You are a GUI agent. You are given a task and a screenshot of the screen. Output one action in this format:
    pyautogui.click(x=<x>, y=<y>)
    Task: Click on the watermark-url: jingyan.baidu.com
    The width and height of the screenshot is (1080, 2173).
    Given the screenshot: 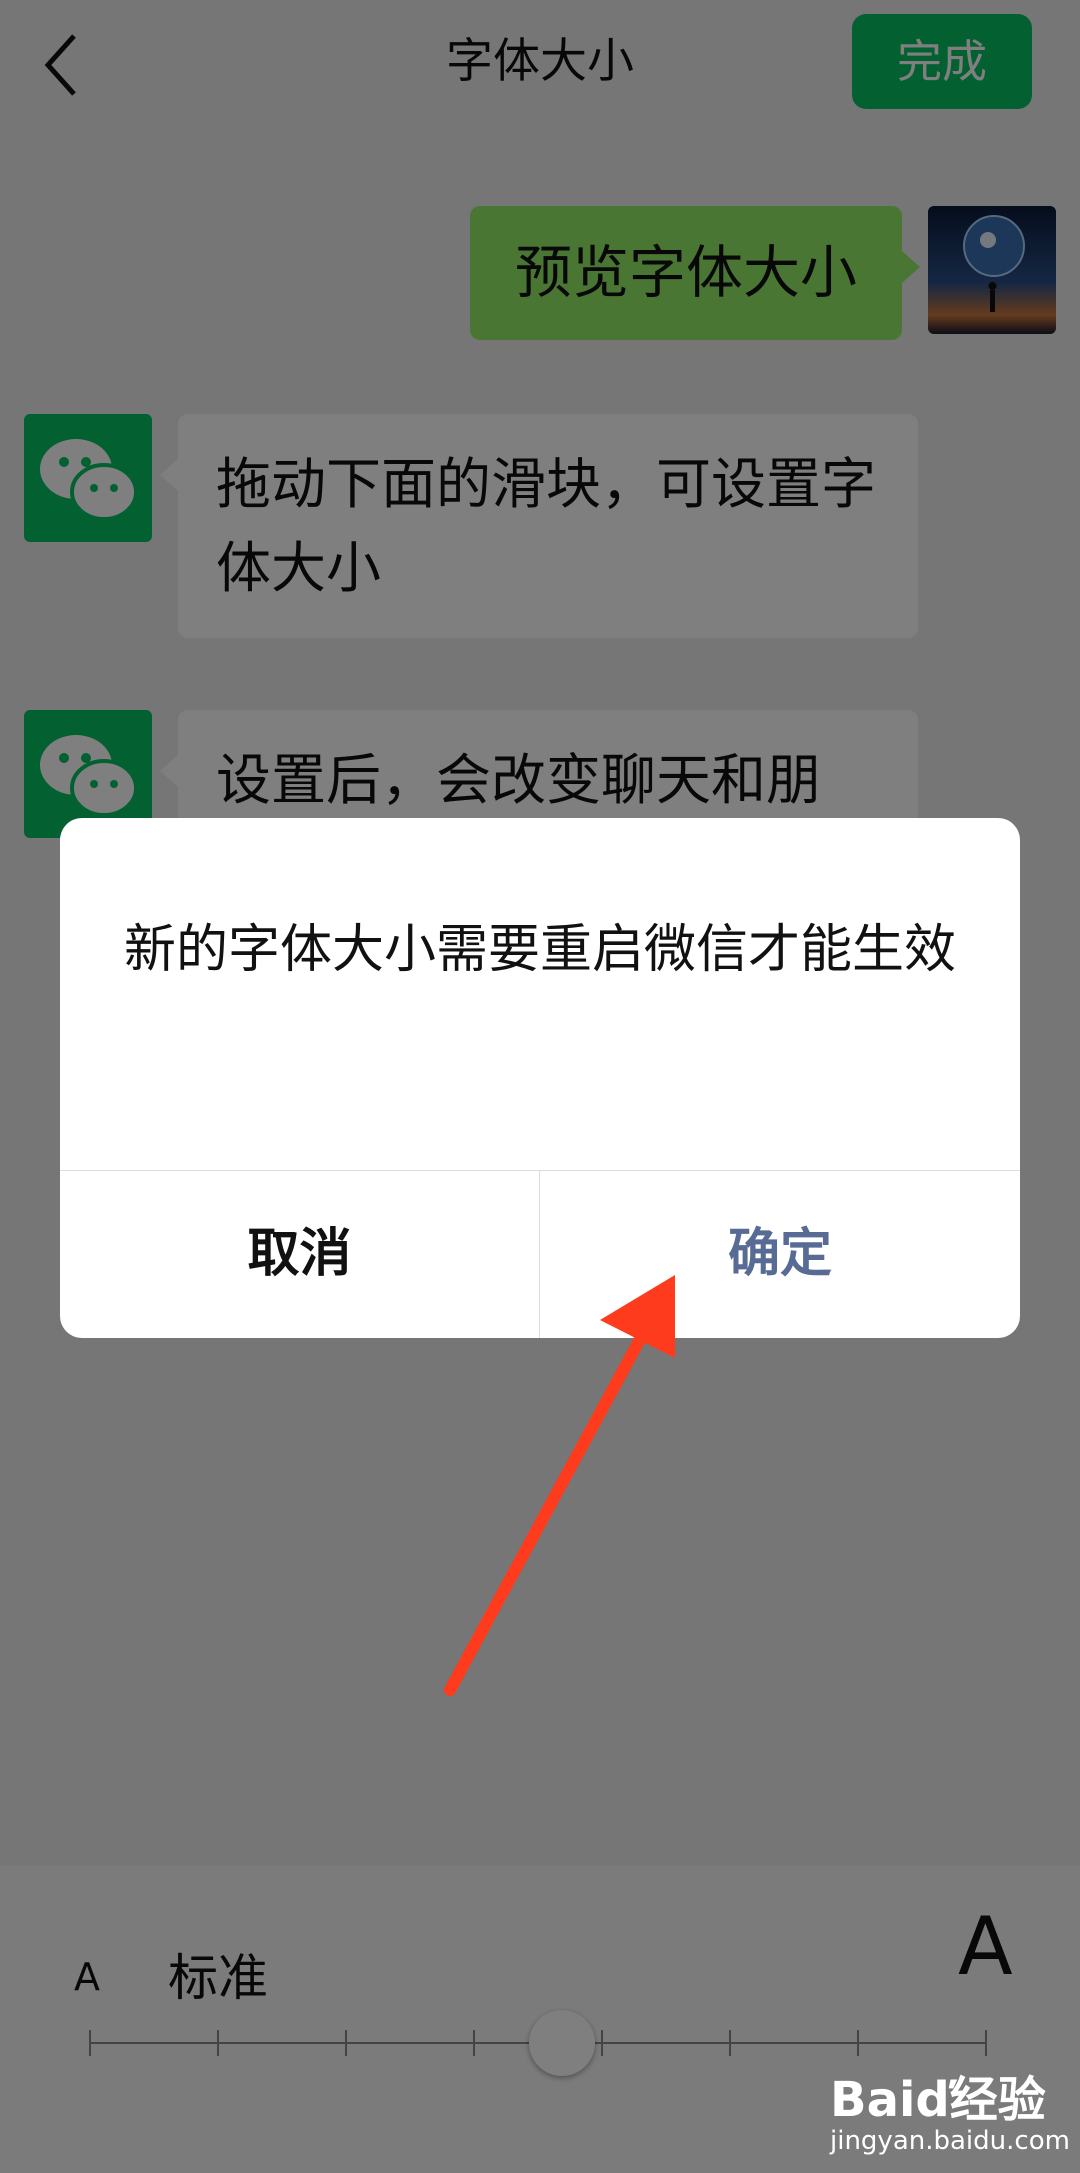 What is the action you would take?
    pyautogui.click(x=950, y=2141)
    